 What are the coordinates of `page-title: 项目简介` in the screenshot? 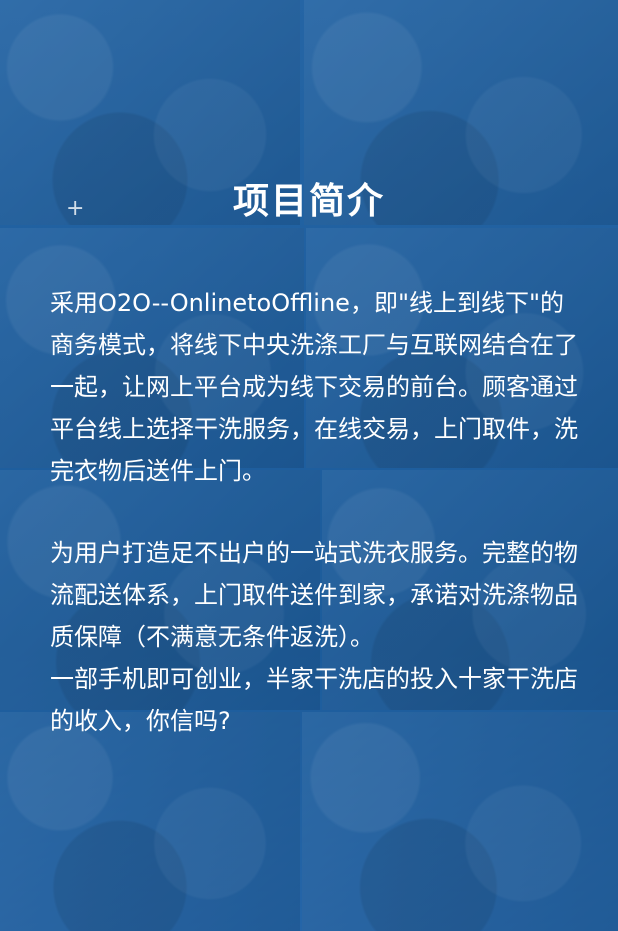 It's located at (308, 201).